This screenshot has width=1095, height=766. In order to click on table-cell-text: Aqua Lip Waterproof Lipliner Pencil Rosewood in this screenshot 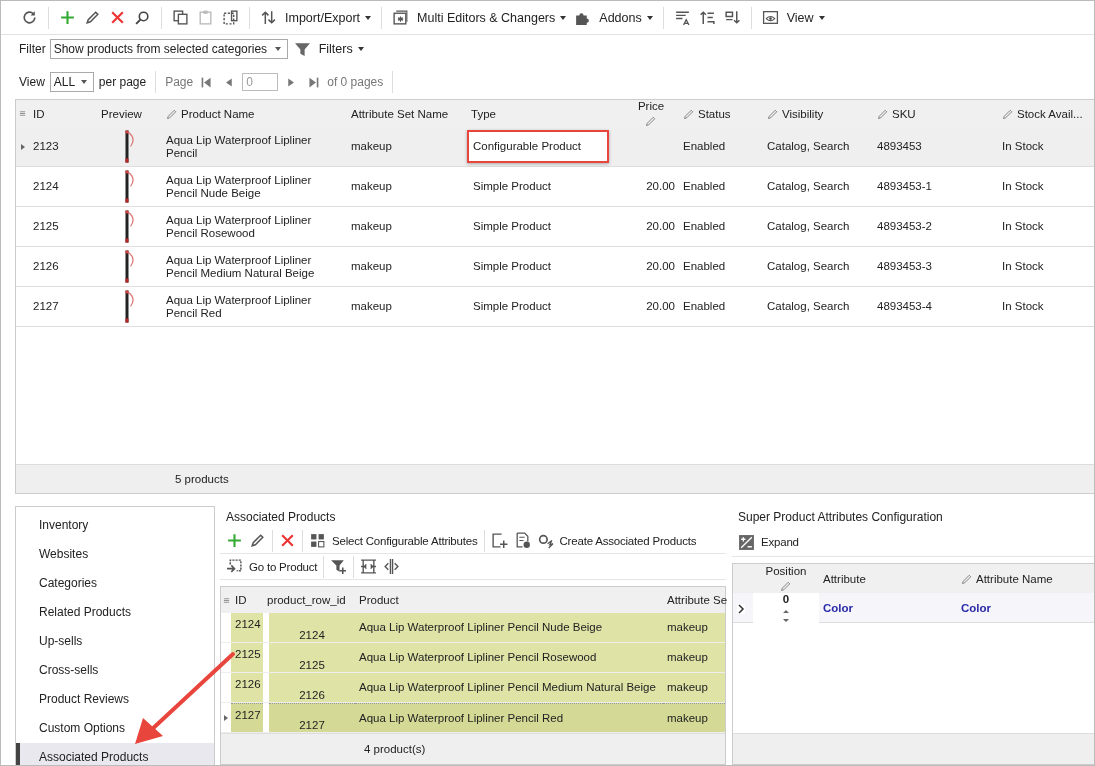, I will do `click(239, 226)`.